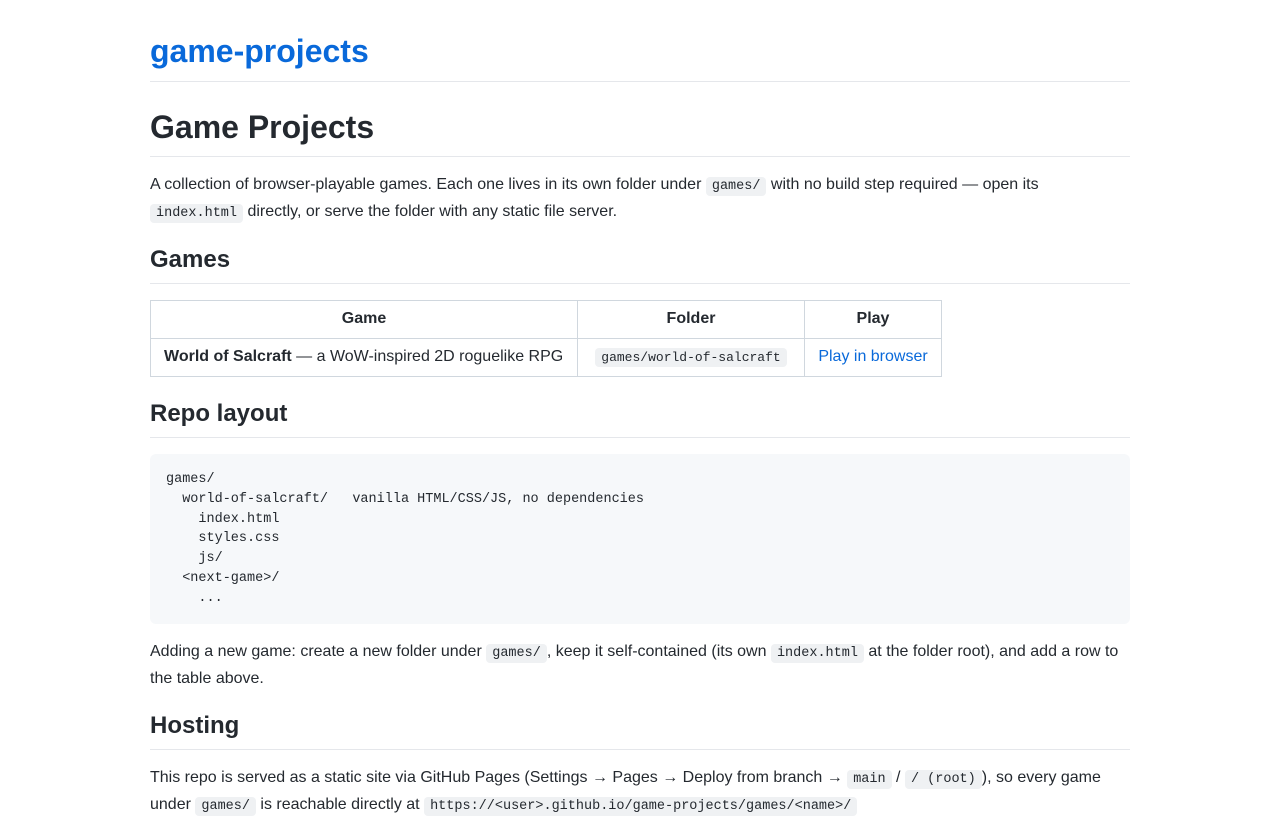  What do you see at coordinates (427, 357) in the screenshot?
I see `game-description: — a WoW-inspired 2D roguelike RPG` at bounding box center [427, 357].